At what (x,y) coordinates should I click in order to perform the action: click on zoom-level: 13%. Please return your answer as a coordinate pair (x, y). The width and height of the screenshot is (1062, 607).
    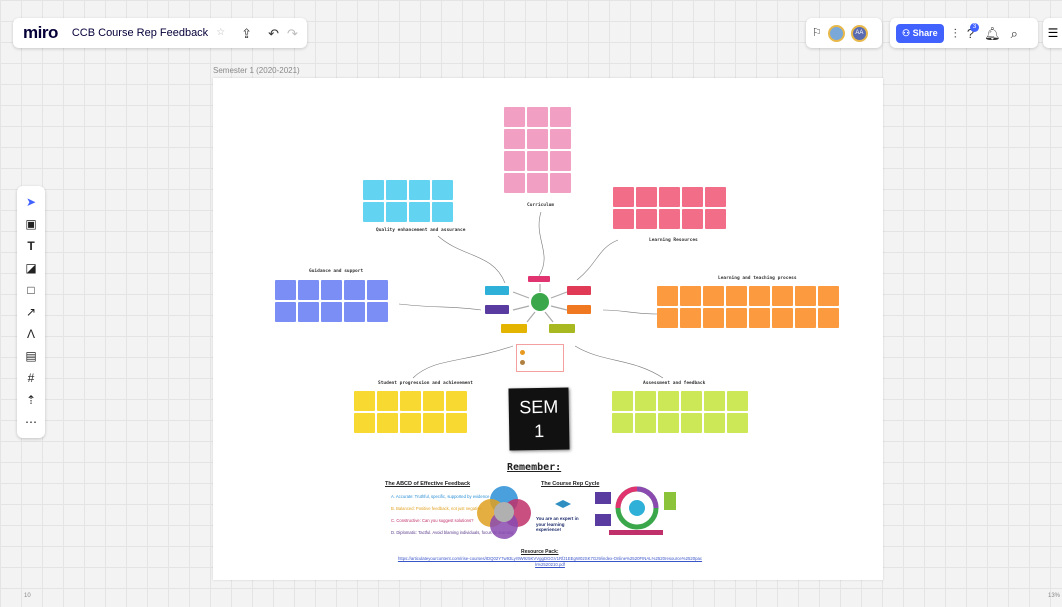
    Looking at the image, I should click on (1054, 596).